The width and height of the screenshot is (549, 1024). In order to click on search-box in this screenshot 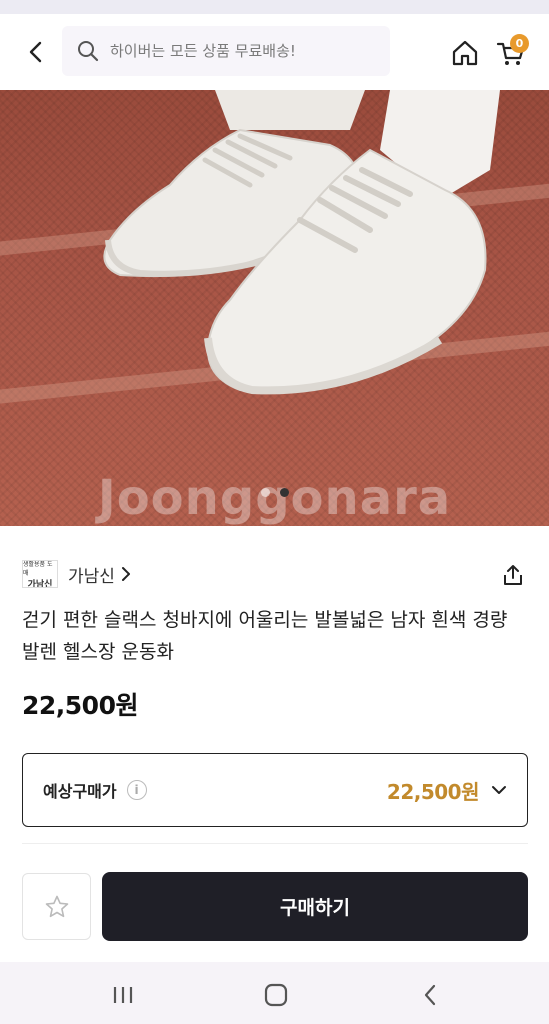, I will do `click(226, 51)`.